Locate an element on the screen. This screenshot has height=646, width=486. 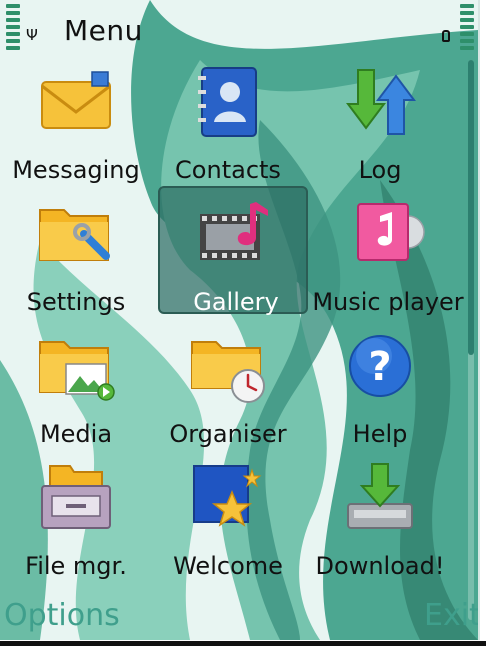
options-softkey: Options is located at coordinates (62, 615).